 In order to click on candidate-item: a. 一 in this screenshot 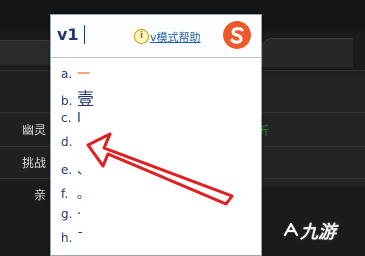, I will do `click(146, 74)`.